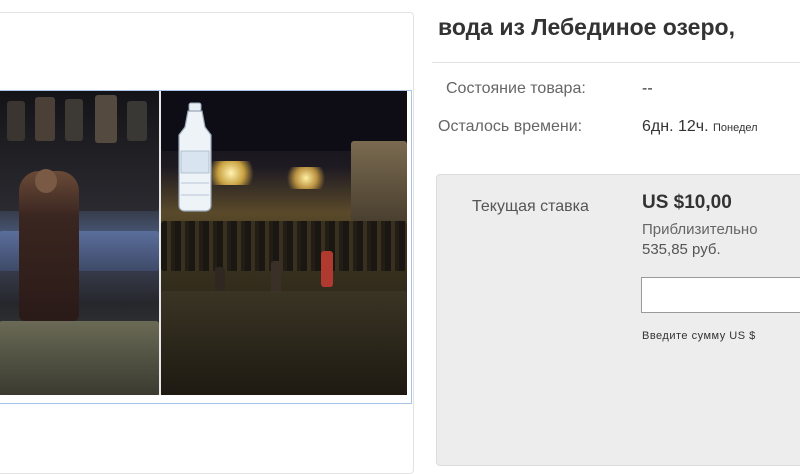 The width and height of the screenshot is (800, 474). Describe the element at coordinates (586, 27) in the screenshot. I see `listing-title: вода из Лебединое озеро,` at that location.